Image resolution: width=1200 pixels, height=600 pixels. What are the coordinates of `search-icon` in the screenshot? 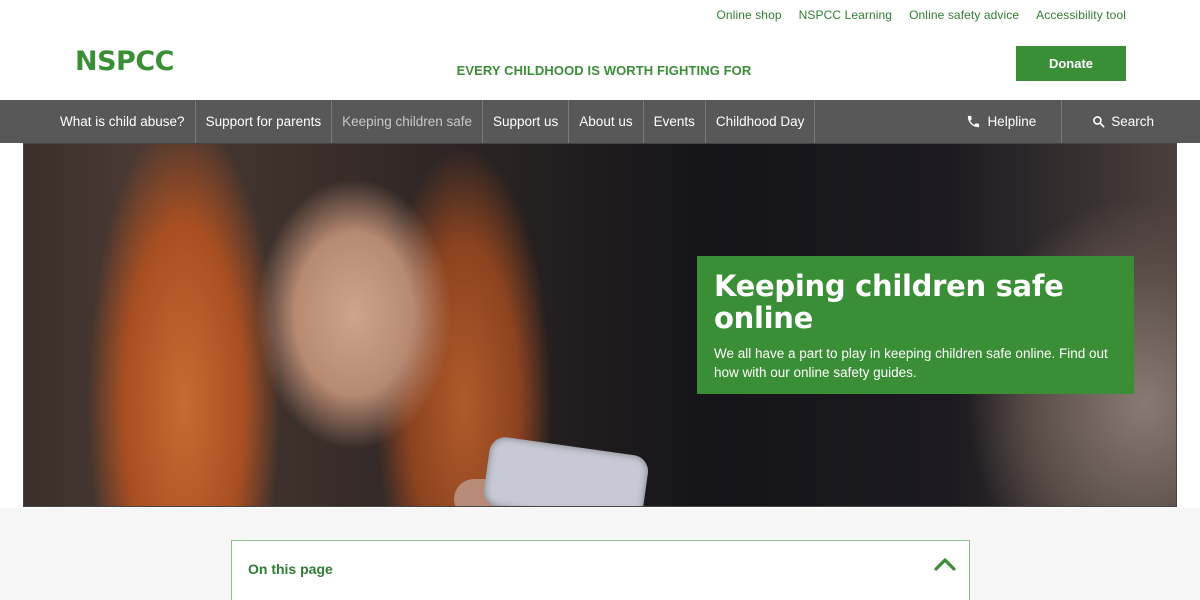 It's located at (1098, 121).